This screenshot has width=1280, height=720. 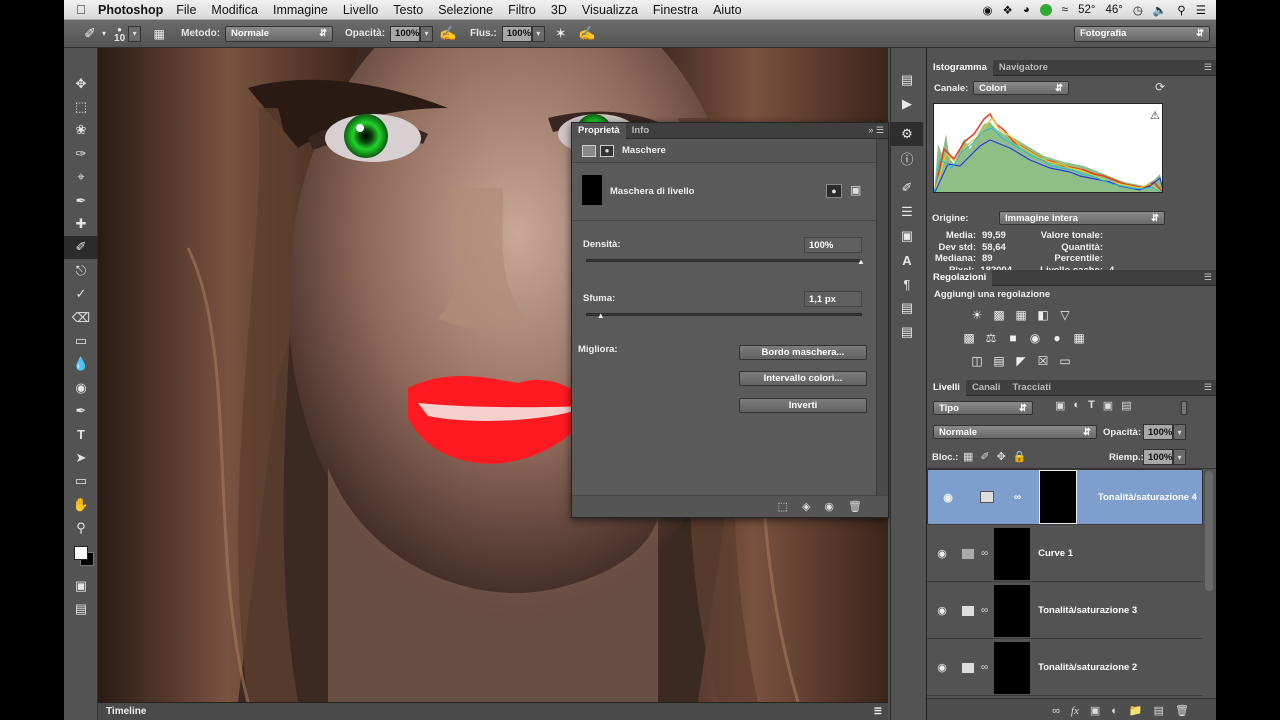 I want to click on layer-filter-select: Tipo ⇵, so click(x=983, y=408).